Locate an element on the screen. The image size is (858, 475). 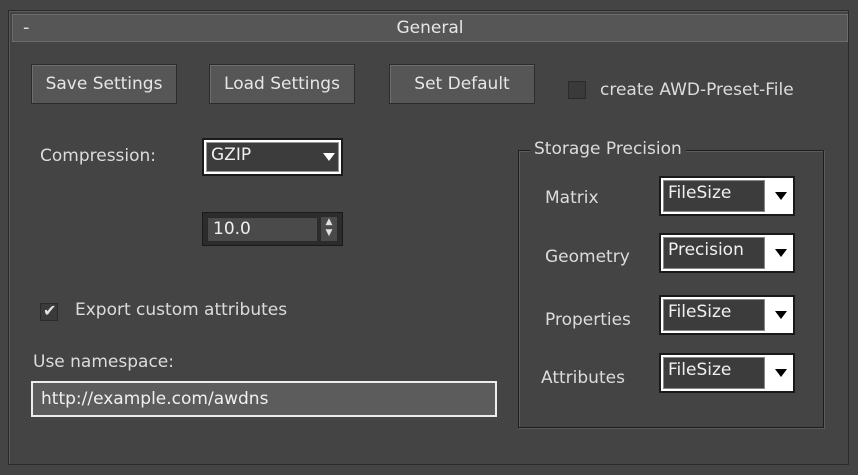
namespace-input: http://example.com/awdns is located at coordinates (264, 399).